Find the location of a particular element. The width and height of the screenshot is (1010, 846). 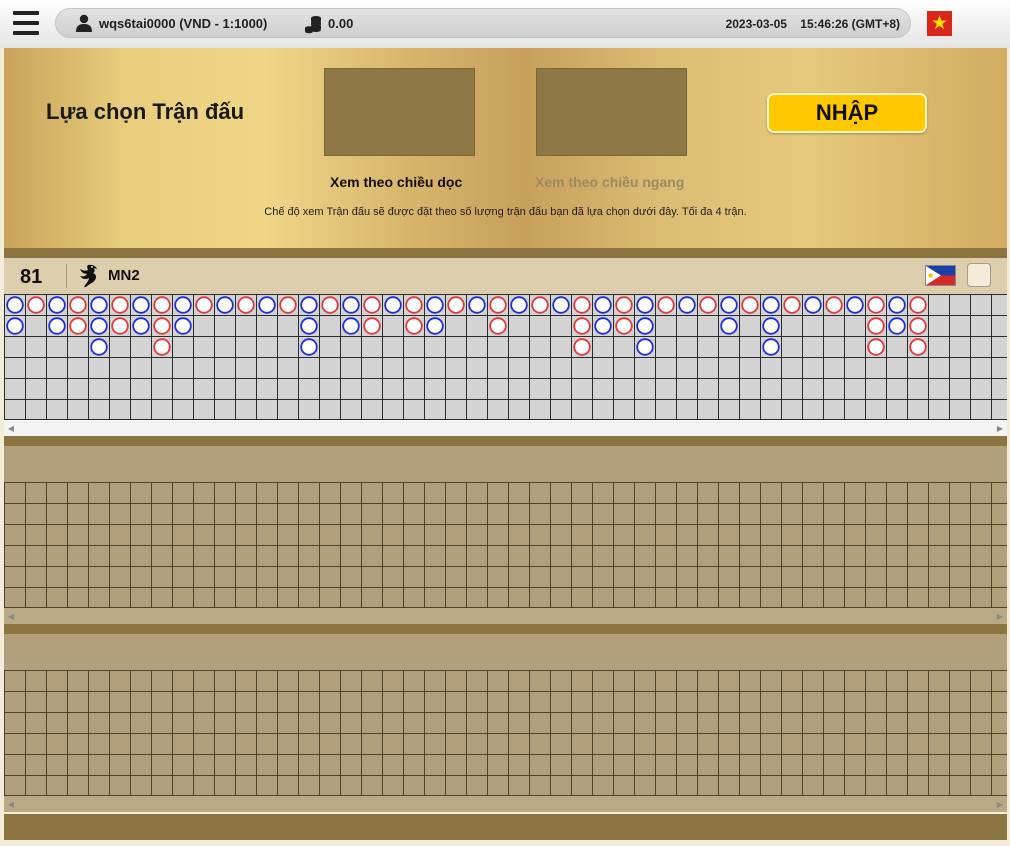

user-icon is located at coordinates (84, 23).